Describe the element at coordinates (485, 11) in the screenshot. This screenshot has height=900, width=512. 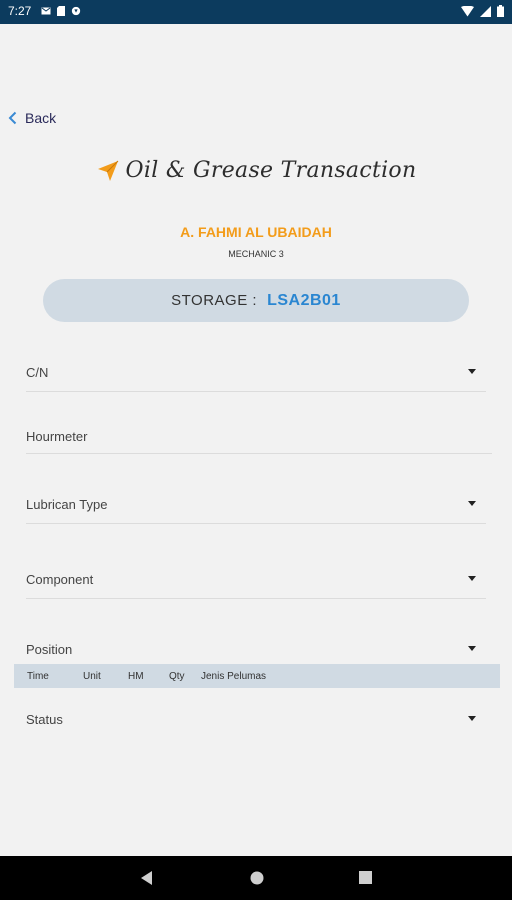
I see `signal-icon` at that location.